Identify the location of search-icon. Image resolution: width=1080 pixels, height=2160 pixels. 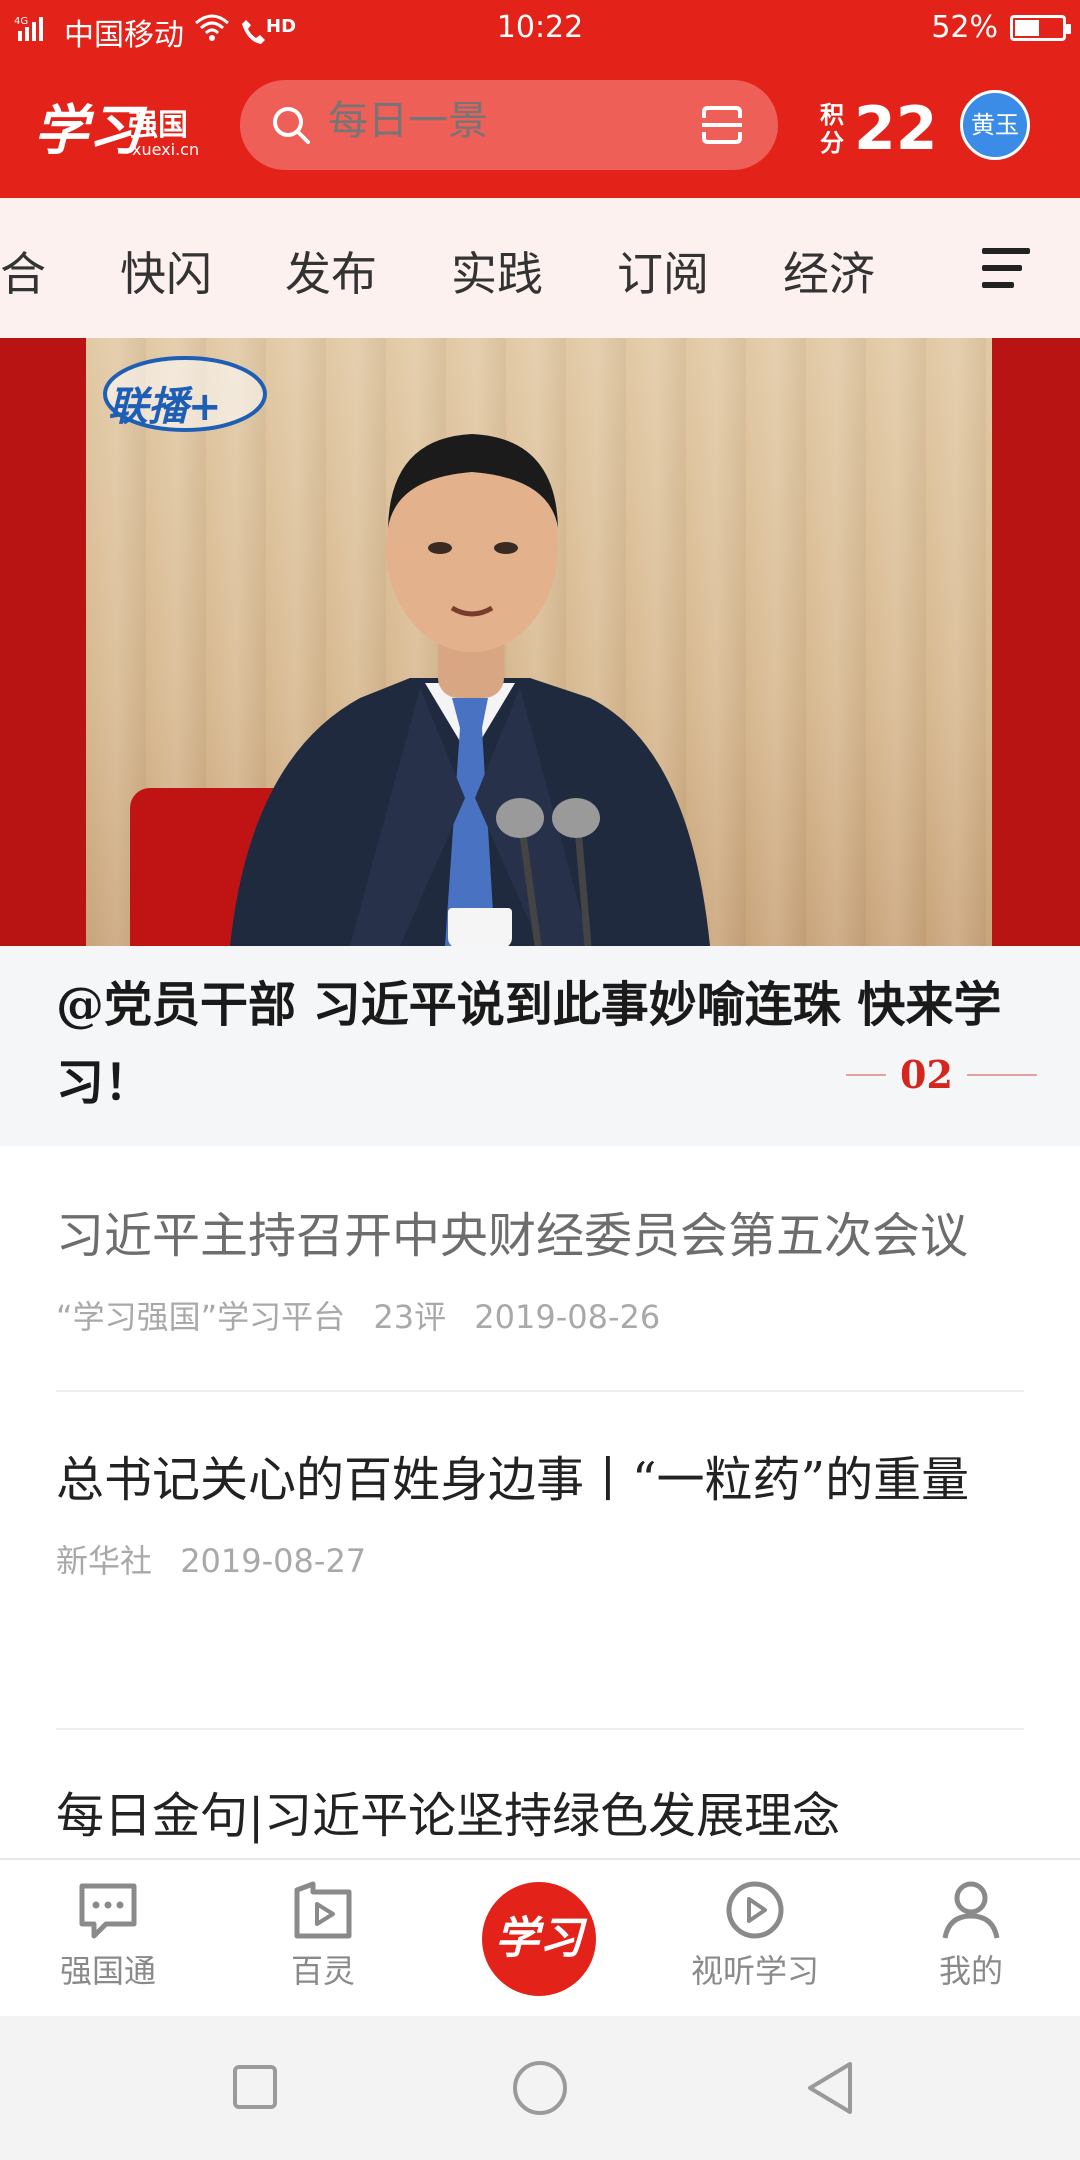
(291, 125).